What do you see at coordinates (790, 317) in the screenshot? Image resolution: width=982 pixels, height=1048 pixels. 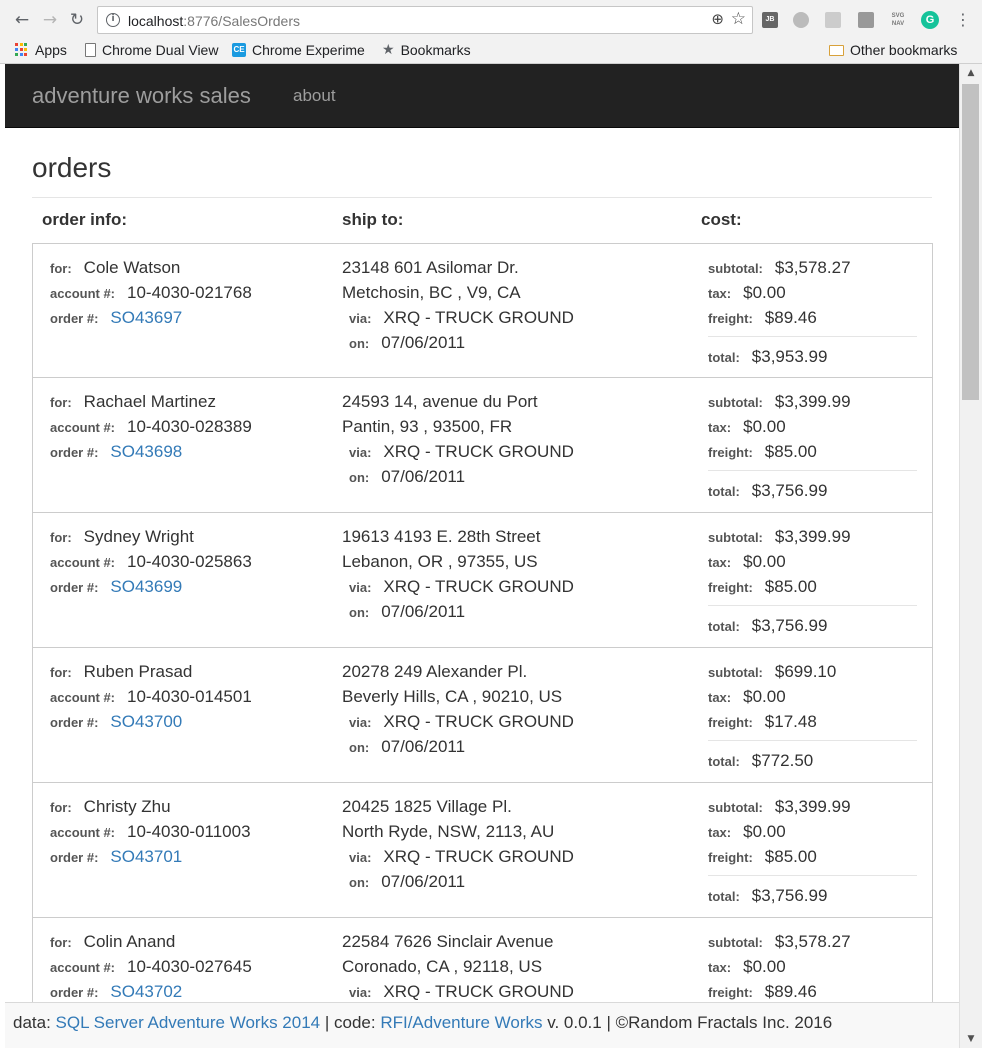 I see `cost-freight: $89.46` at bounding box center [790, 317].